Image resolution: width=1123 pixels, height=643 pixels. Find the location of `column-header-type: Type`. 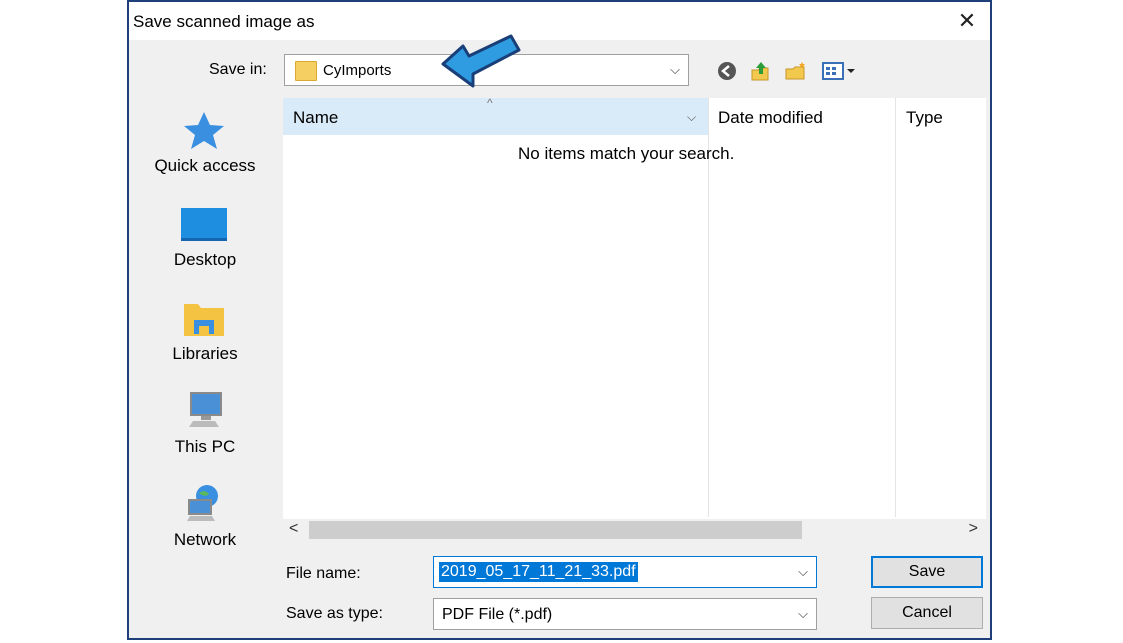

column-header-type: Type is located at coordinates (924, 118).